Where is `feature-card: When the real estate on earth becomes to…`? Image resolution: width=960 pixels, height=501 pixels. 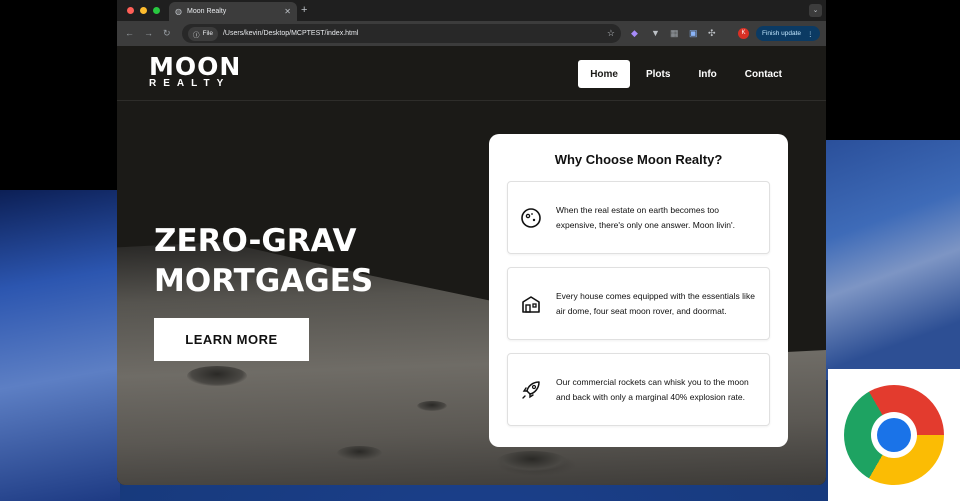 feature-card: When the real estate on earth becomes to… is located at coordinates (638, 217).